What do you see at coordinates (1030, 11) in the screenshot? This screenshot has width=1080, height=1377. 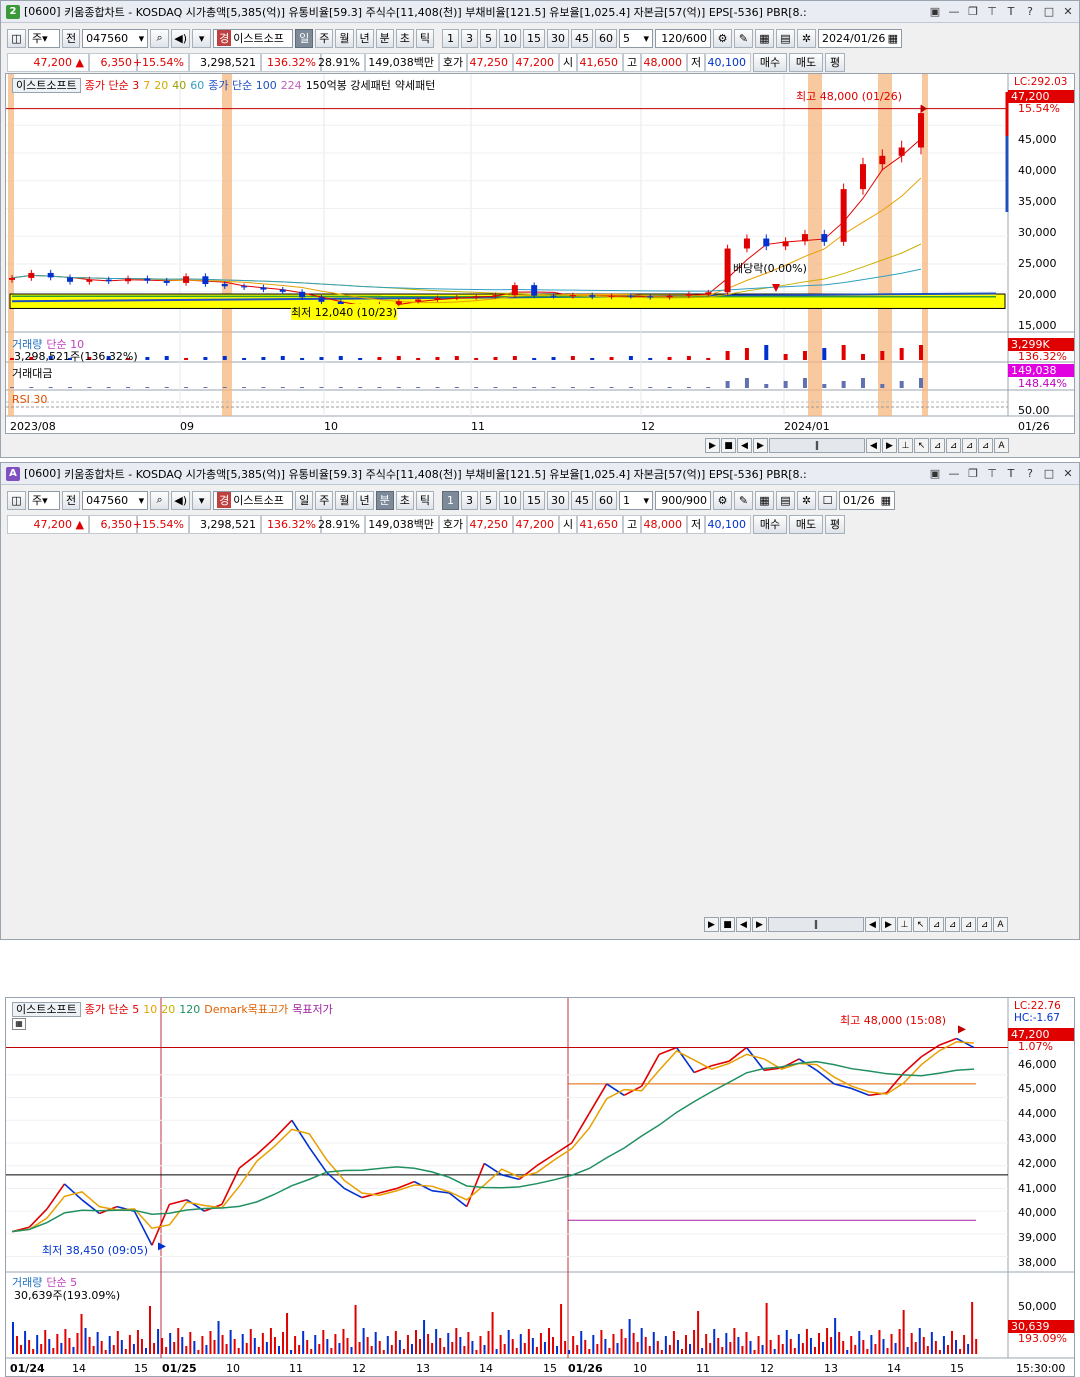 I see `help-icon: ?` at bounding box center [1030, 11].